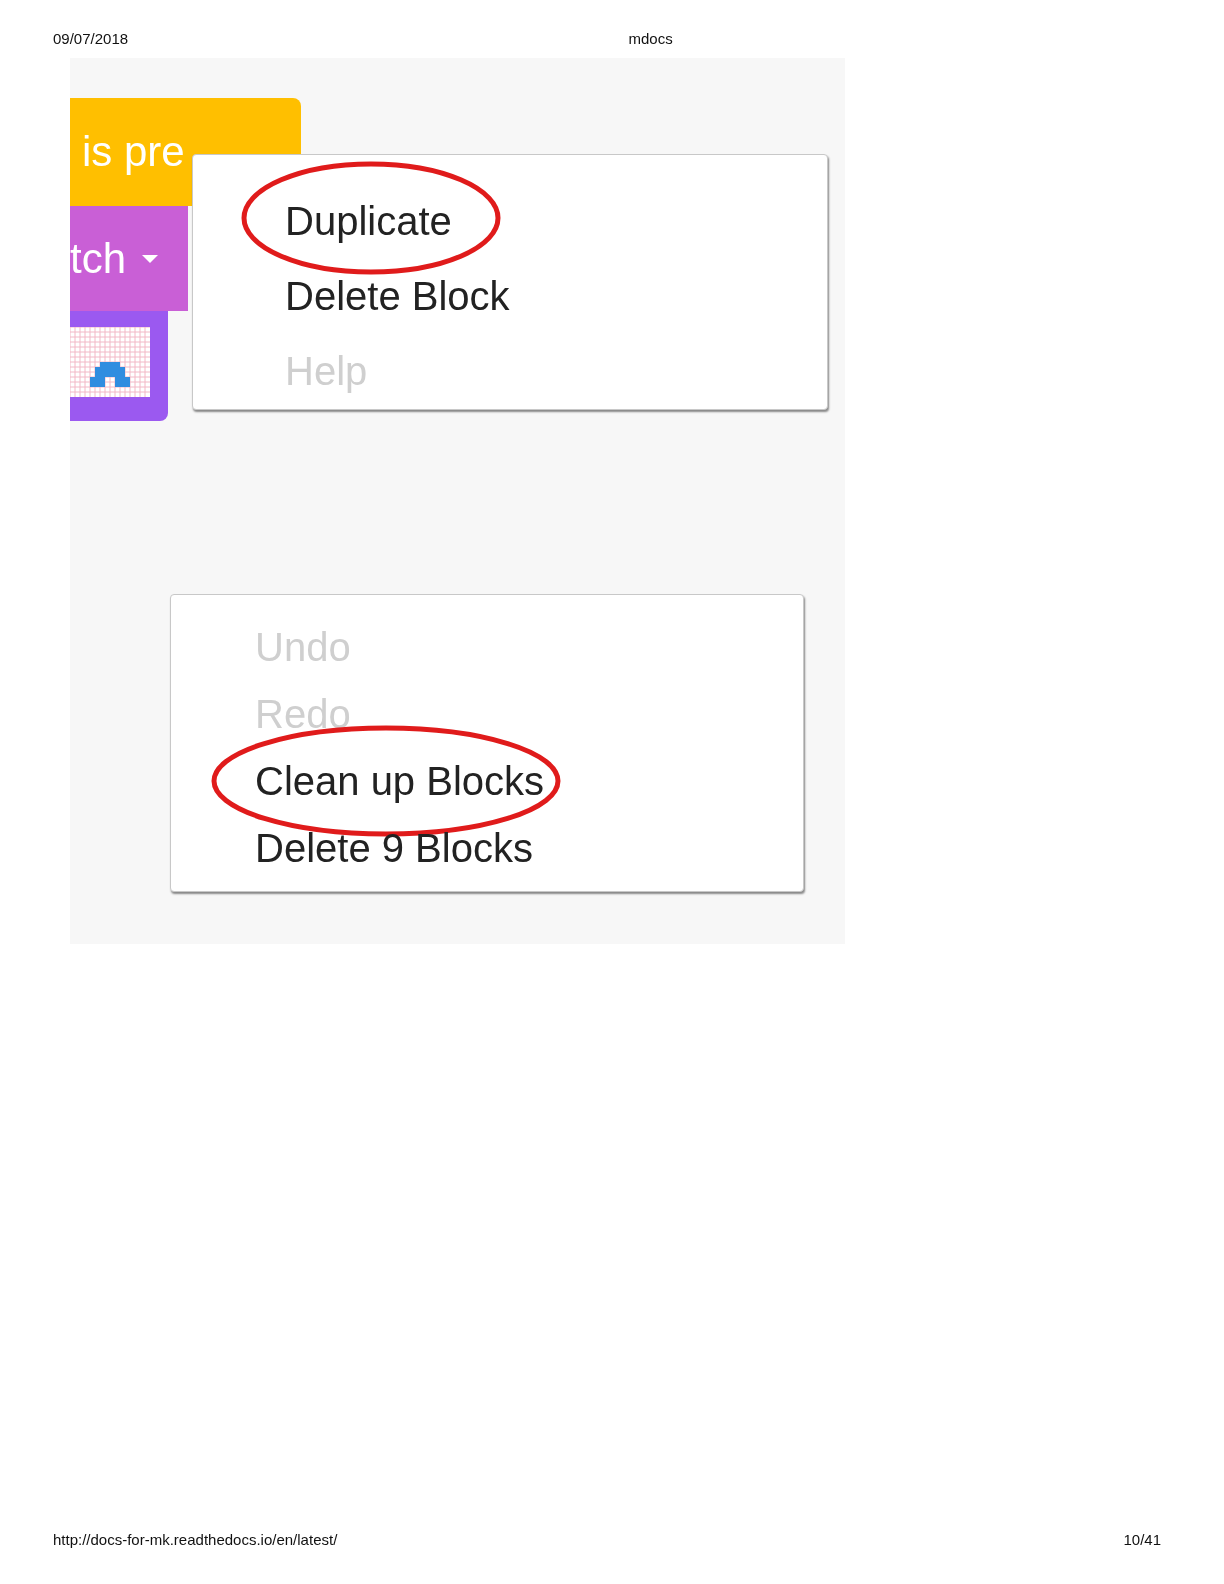  What do you see at coordinates (195, 1539) in the screenshot?
I see `page-url: http://docs-for-mk.readthedocs.io/en/latest/` at bounding box center [195, 1539].